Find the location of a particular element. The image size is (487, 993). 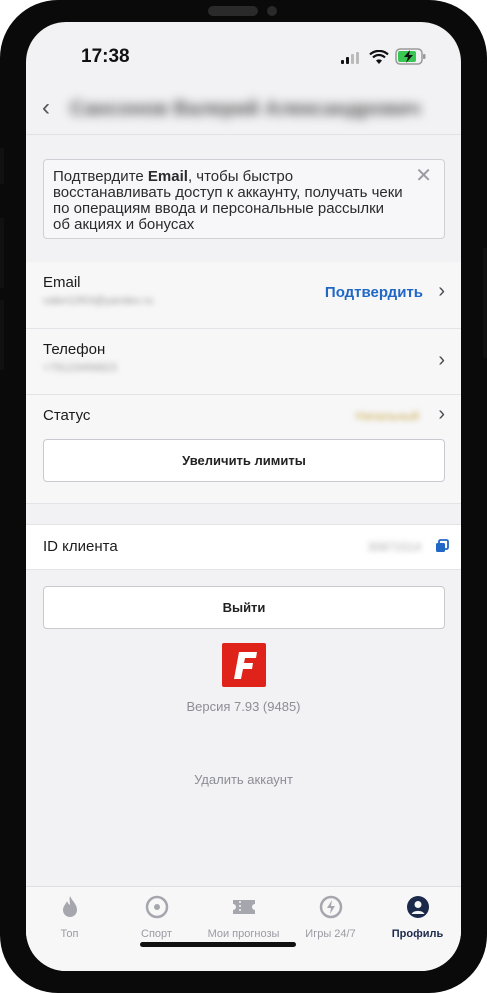

tab-profile: Профиль is located at coordinates (417, 917).